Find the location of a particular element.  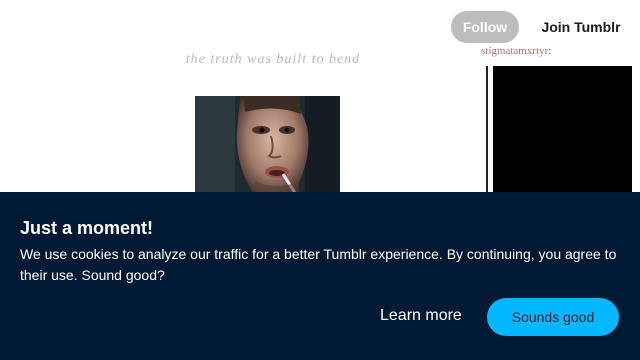

learn-more-link: Learn more is located at coordinates (421, 317).